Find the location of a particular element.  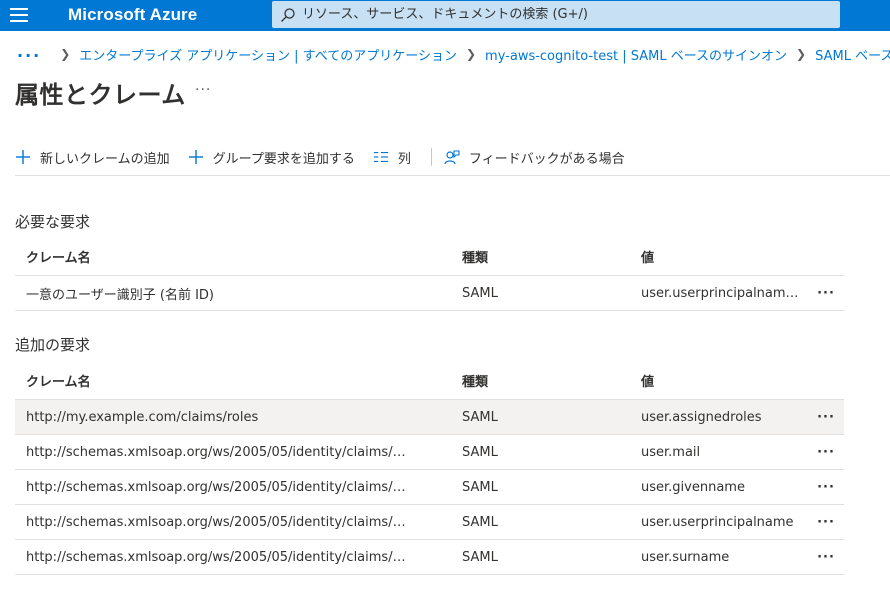

feedback-person-icon is located at coordinates (452, 157).